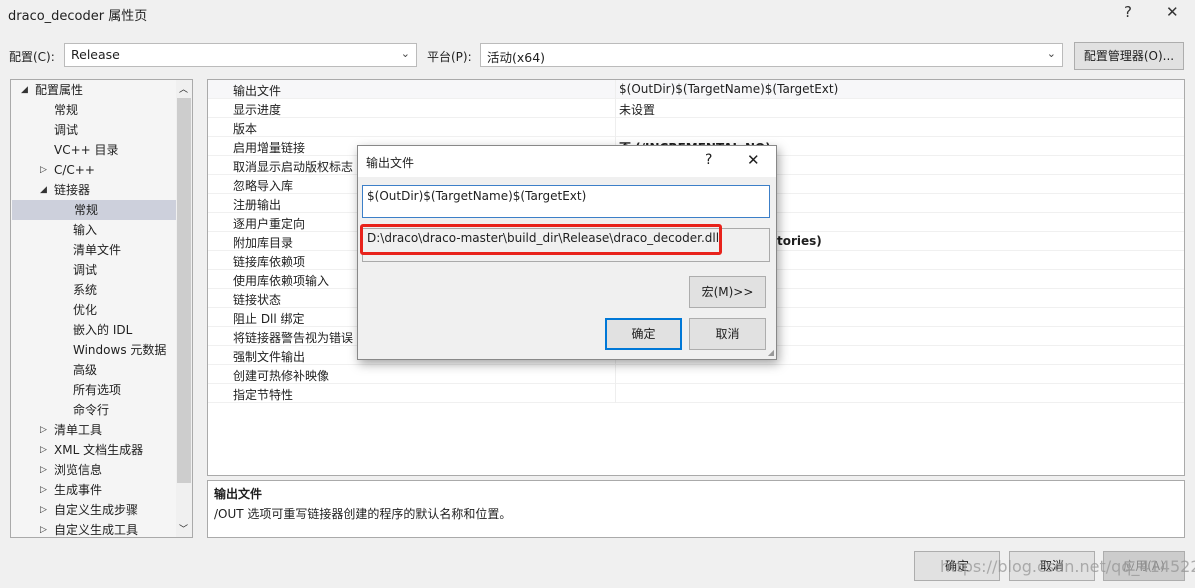 The width and height of the screenshot is (1195, 588). What do you see at coordinates (696, 509) in the screenshot?
I see `description-panel: 输出文件 /OUT 选项可重写链接器创建的程序的默认名称和位置。` at bounding box center [696, 509].